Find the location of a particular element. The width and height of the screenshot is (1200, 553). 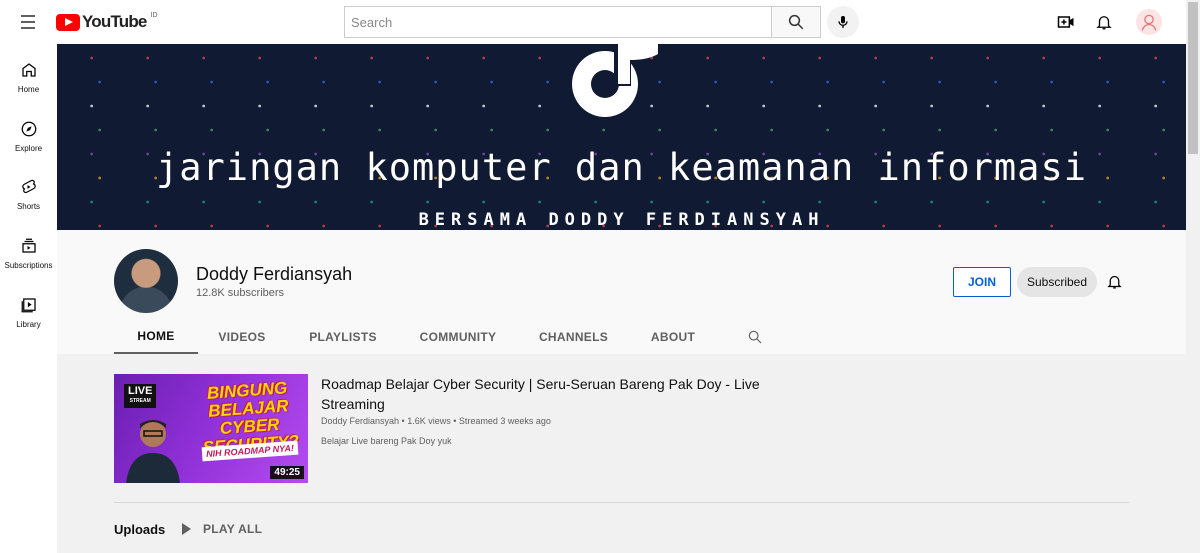

join-button: JOIN is located at coordinates (982, 282).